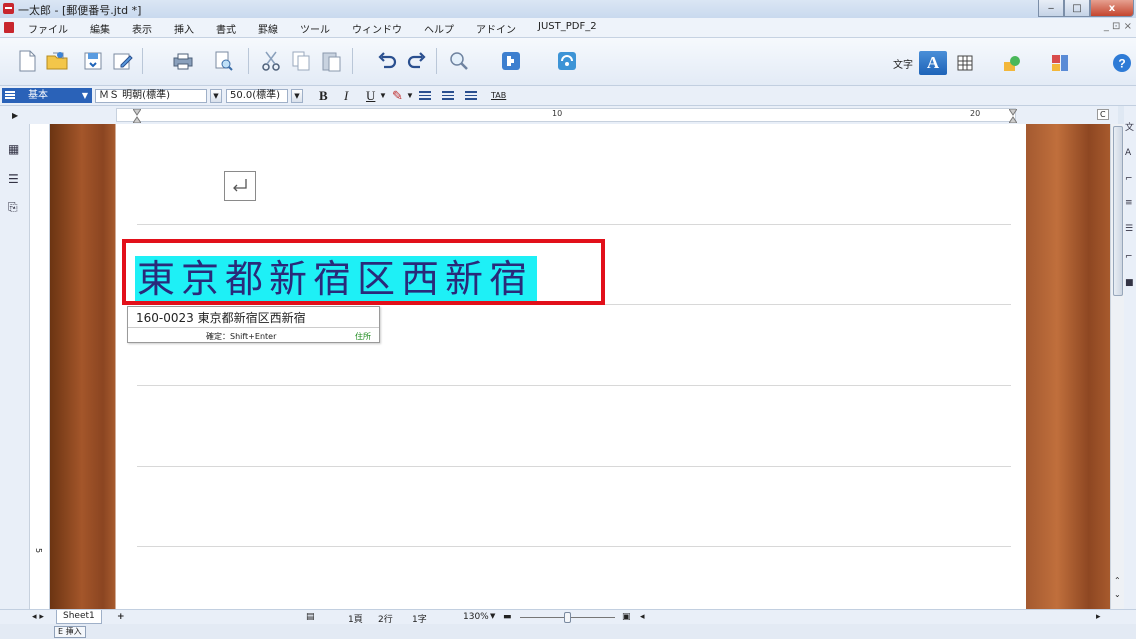  Describe the element at coordinates (1130, 229) in the screenshot. I see `palette-indent-icon: ☰` at that location.